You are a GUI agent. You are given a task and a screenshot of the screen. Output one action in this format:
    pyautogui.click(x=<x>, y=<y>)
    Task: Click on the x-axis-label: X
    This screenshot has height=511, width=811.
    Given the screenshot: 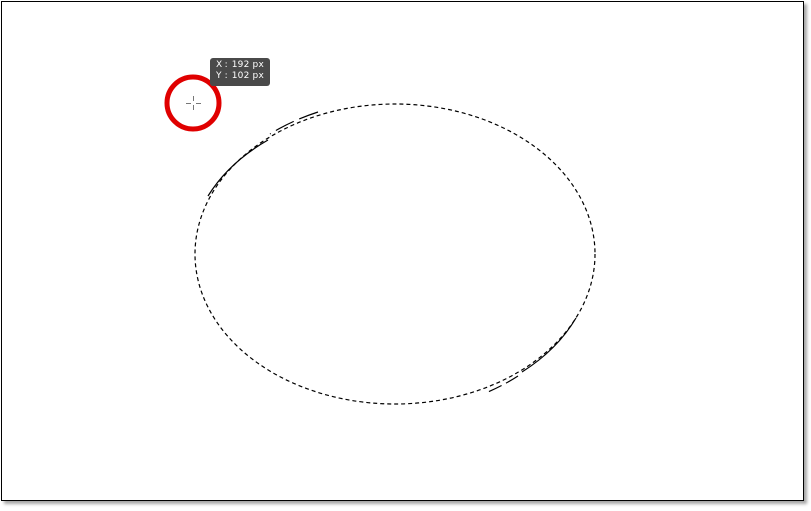 What is the action you would take?
    pyautogui.click(x=219, y=65)
    